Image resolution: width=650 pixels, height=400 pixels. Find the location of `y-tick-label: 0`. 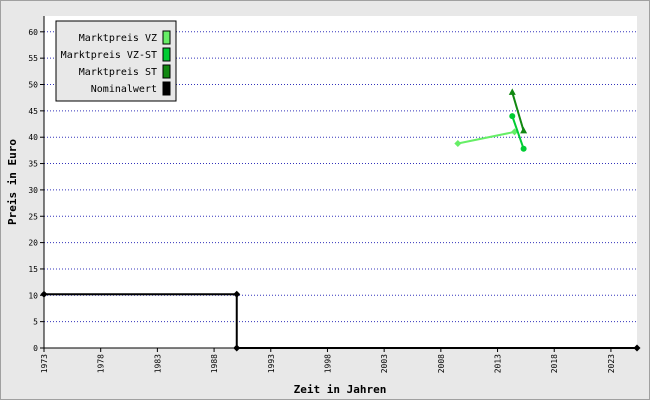

y-tick-label: 0 is located at coordinates (35, 348).